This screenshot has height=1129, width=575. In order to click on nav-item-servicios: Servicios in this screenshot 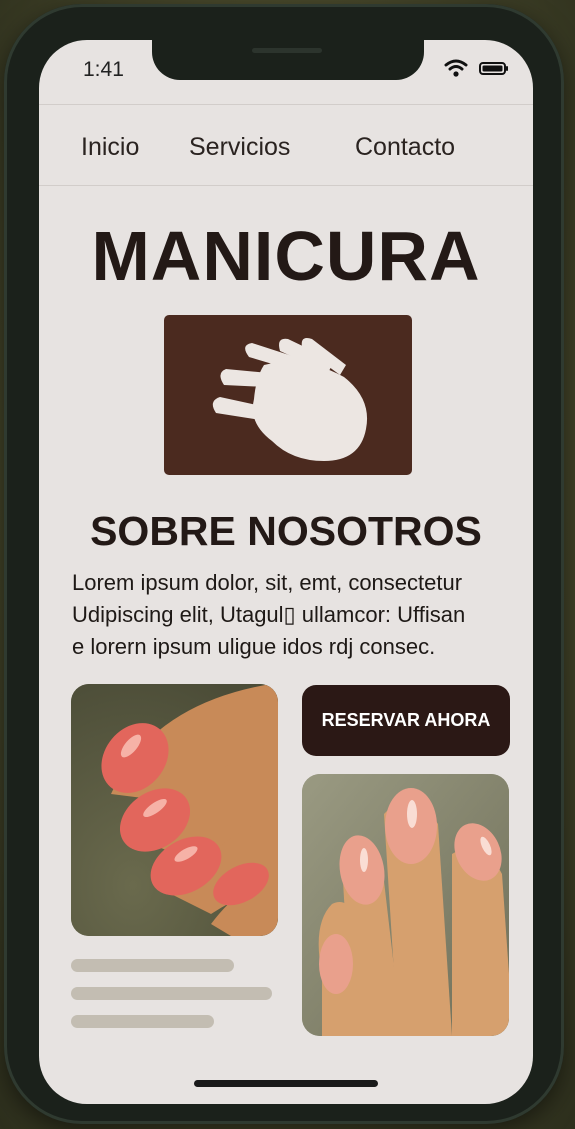, I will do `click(239, 147)`.